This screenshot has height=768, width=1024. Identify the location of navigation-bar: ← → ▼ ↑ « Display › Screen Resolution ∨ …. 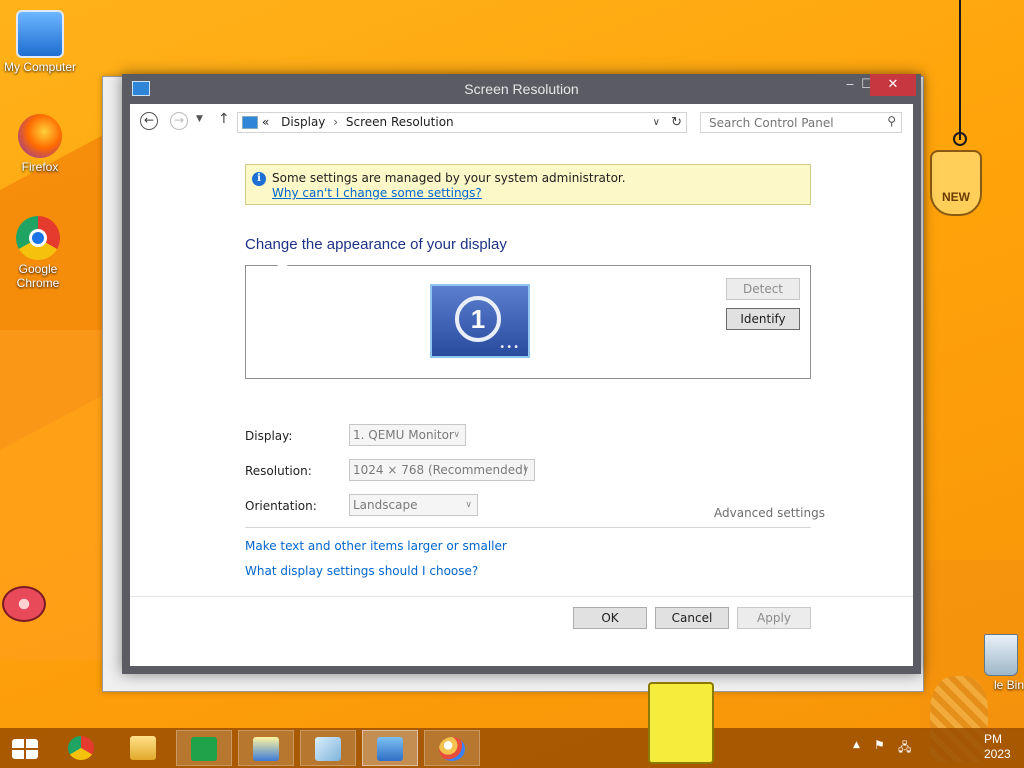
(521, 122).